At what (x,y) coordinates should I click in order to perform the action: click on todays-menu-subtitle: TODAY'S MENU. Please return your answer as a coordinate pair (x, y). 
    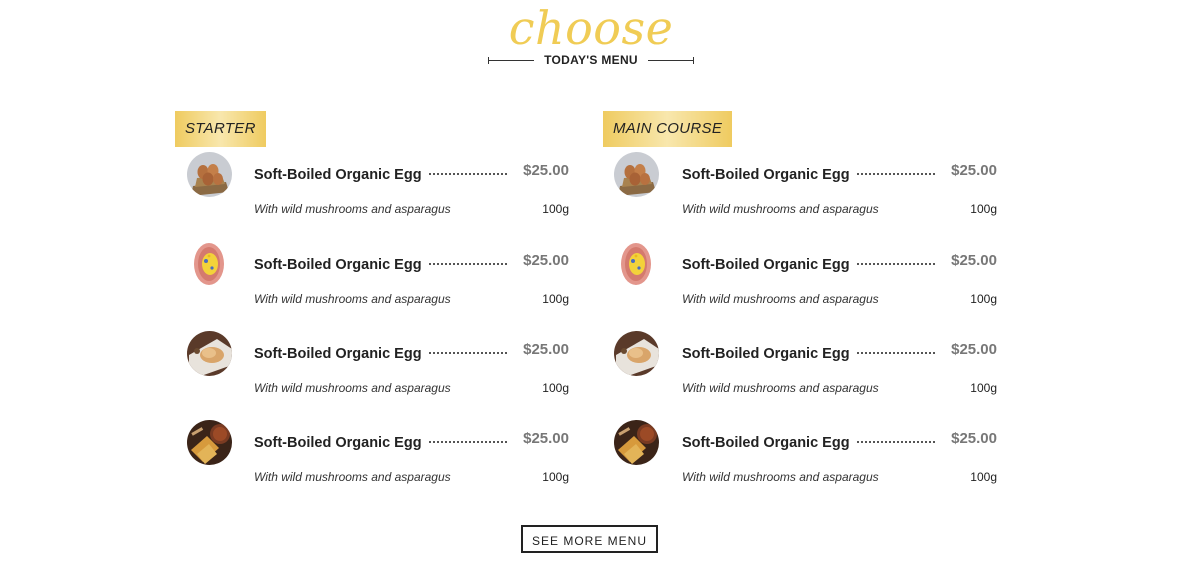
    Looking at the image, I should click on (591, 60).